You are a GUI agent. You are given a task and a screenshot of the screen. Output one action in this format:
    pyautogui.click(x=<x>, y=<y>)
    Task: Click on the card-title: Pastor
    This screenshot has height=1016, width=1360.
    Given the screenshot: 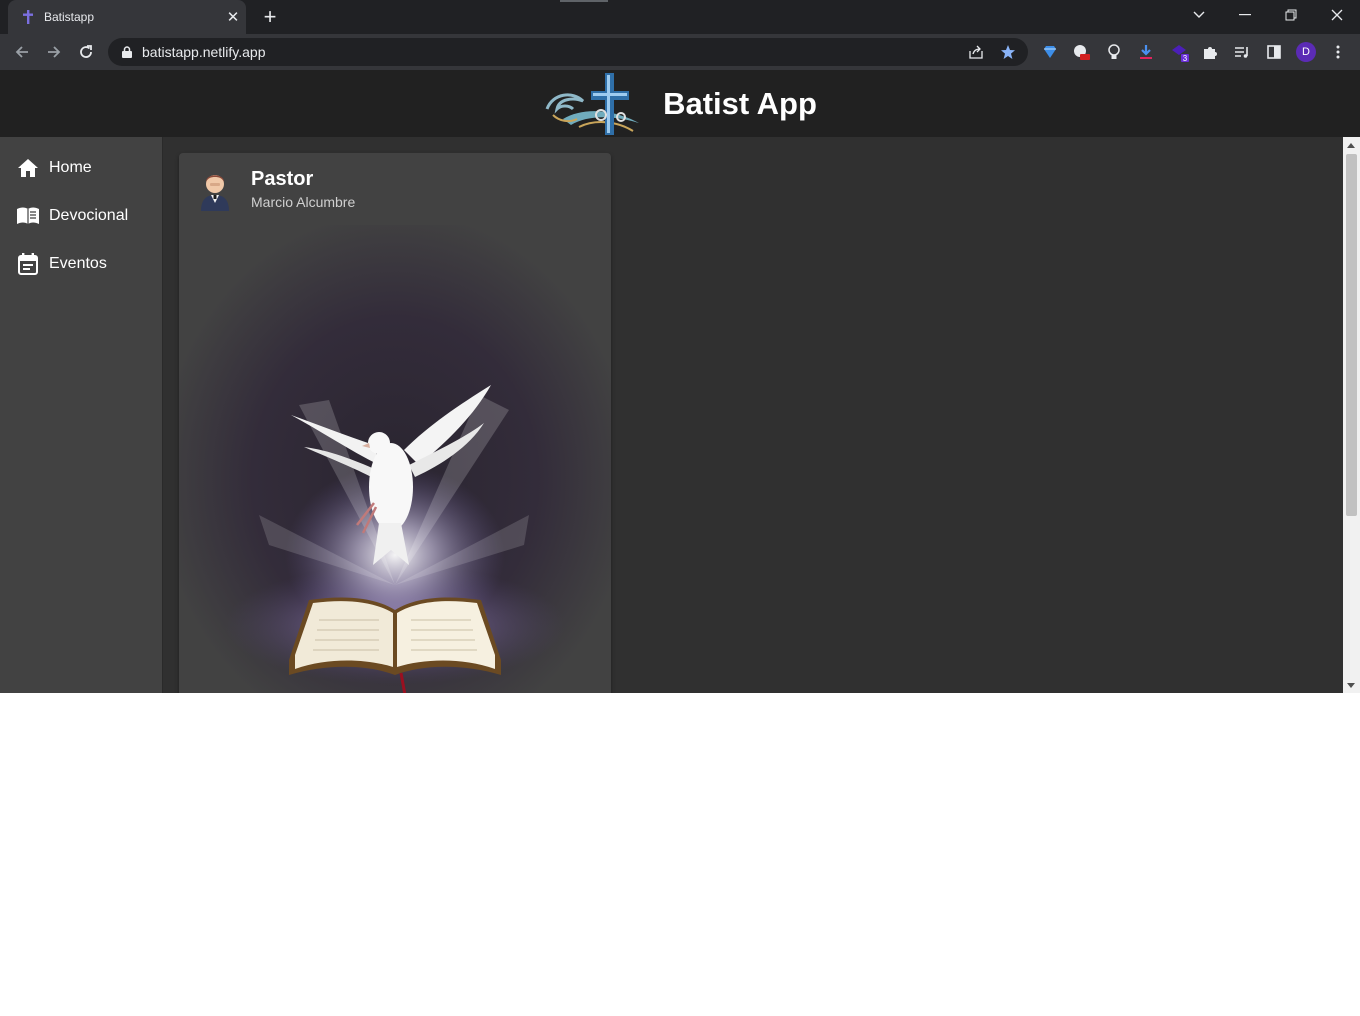 What is the action you would take?
    pyautogui.click(x=282, y=179)
    